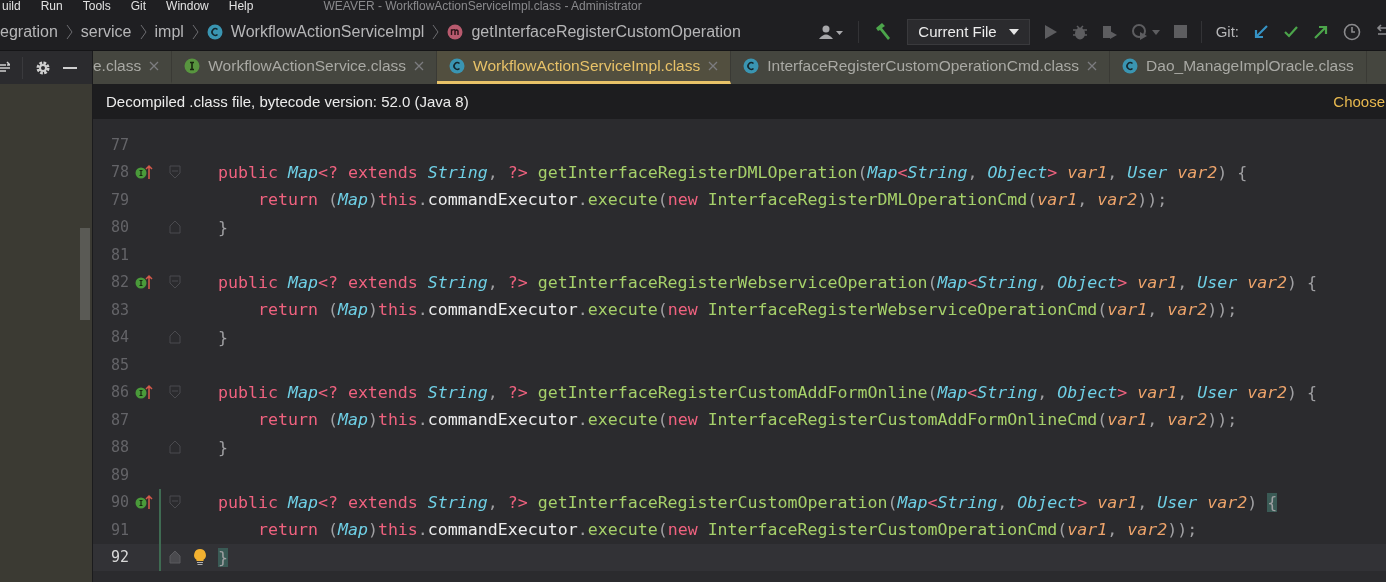 The image size is (1386, 582). Describe the element at coordinates (1079, 31) in the screenshot. I see `bug-icon` at that location.